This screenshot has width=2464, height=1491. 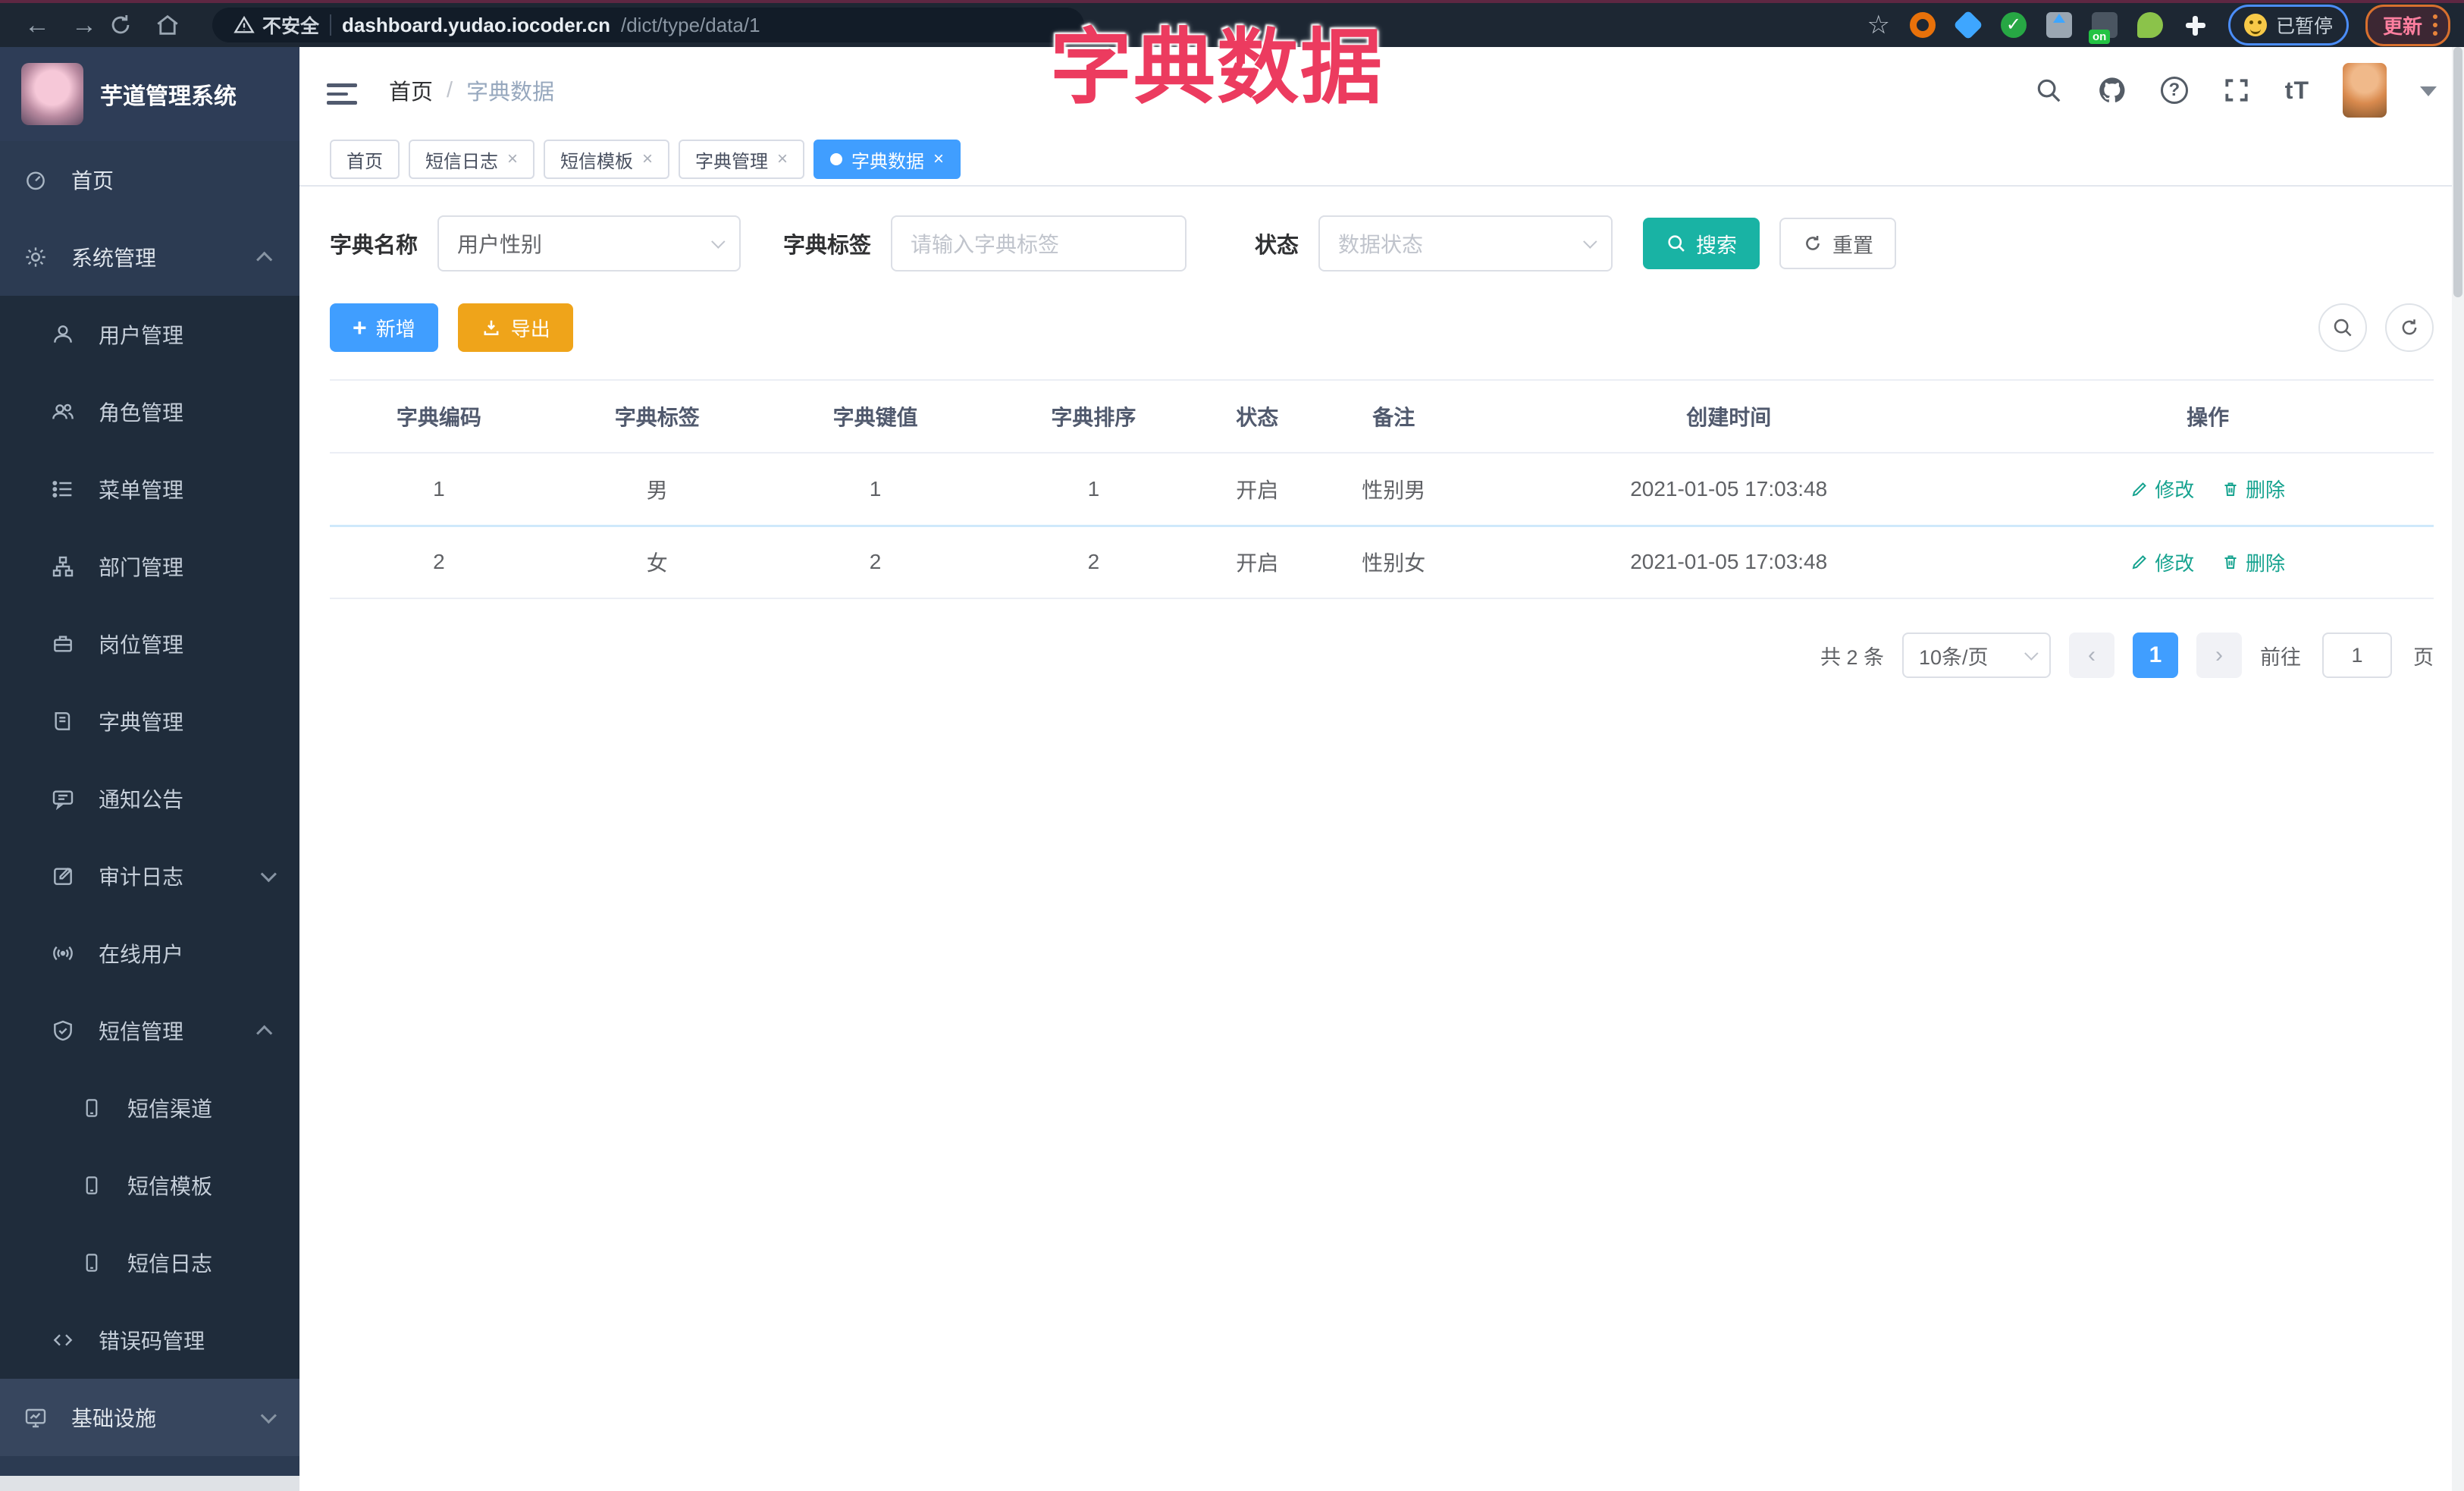 I want to click on tab-dict-data: 字典数据 ×, so click(x=887, y=159).